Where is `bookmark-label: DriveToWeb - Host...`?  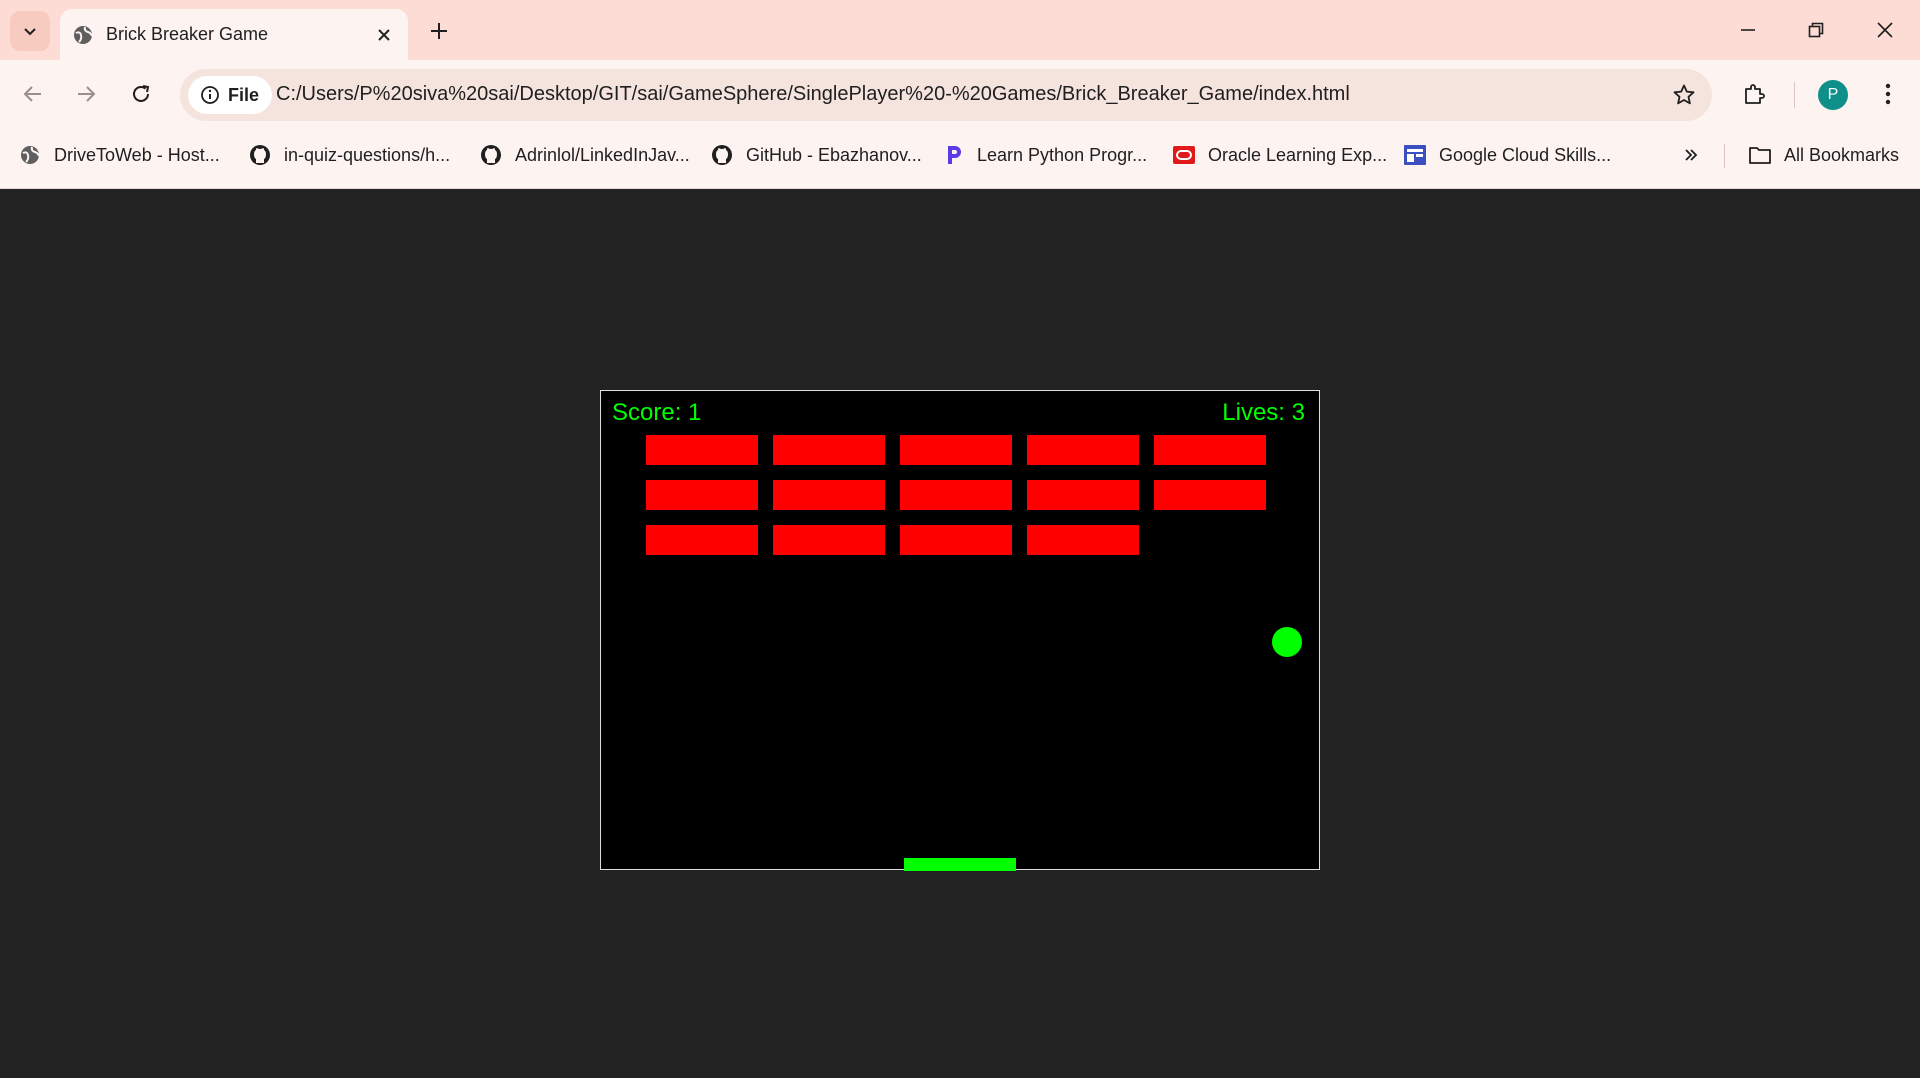
bookmark-label: DriveToWeb - Host... is located at coordinates (137, 154).